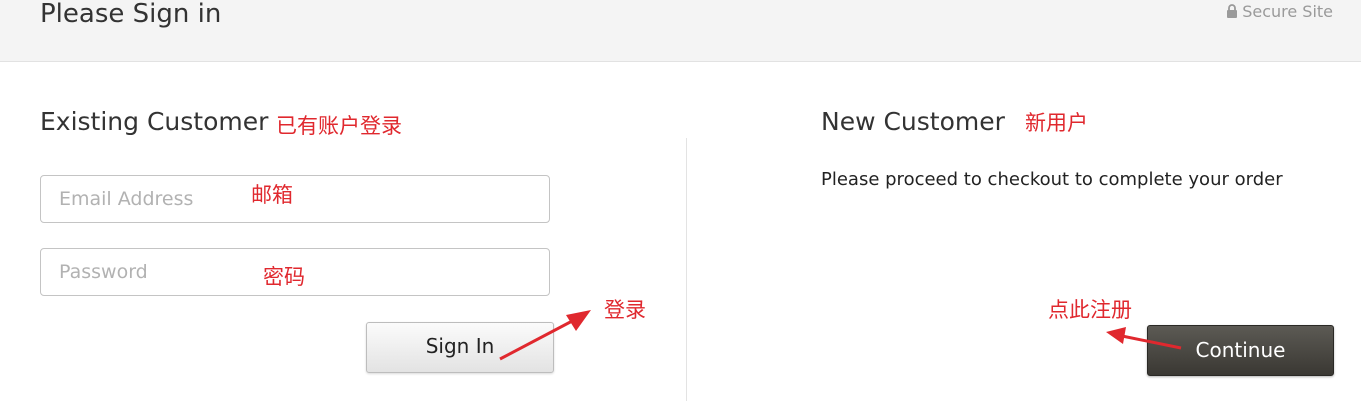 The width and height of the screenshot is (1361, 401). I want to click on lock-icon, so click(1232, 11).